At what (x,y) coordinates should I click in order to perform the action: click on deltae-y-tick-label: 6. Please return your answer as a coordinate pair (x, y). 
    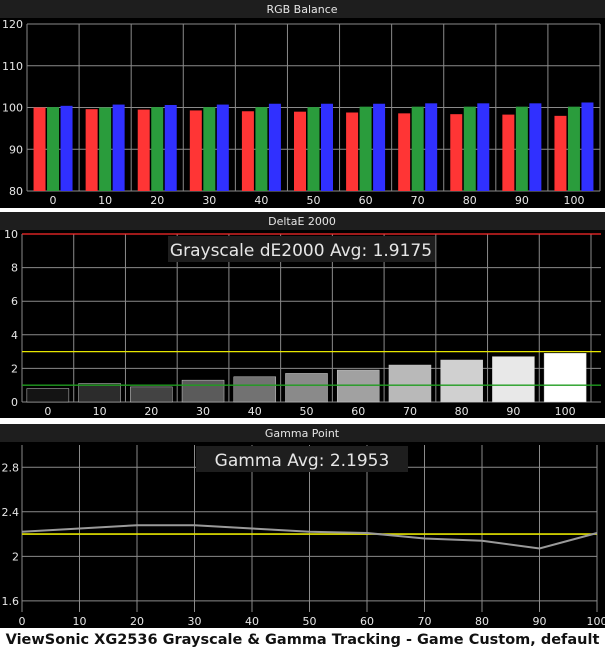
    Looking at the image, I should click on (14, 301).